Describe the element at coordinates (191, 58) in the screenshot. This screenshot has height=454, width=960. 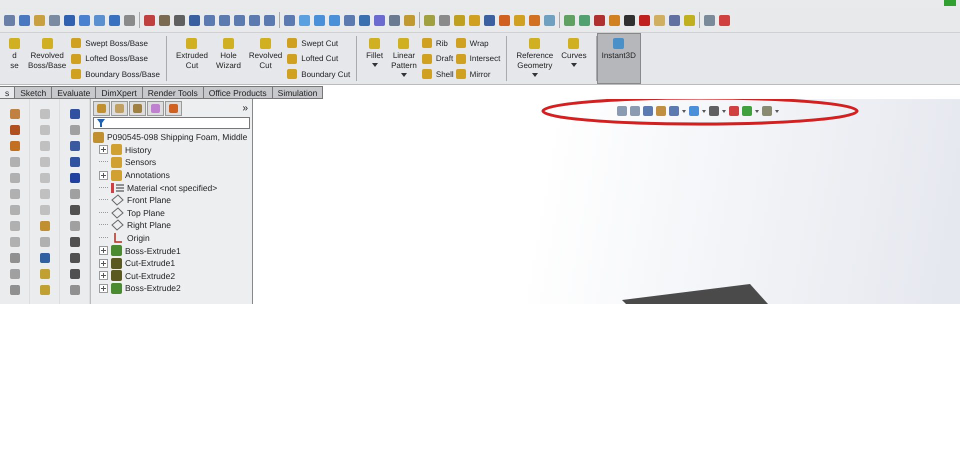
I see `ribbon-button: Extruded Cut` at that location.